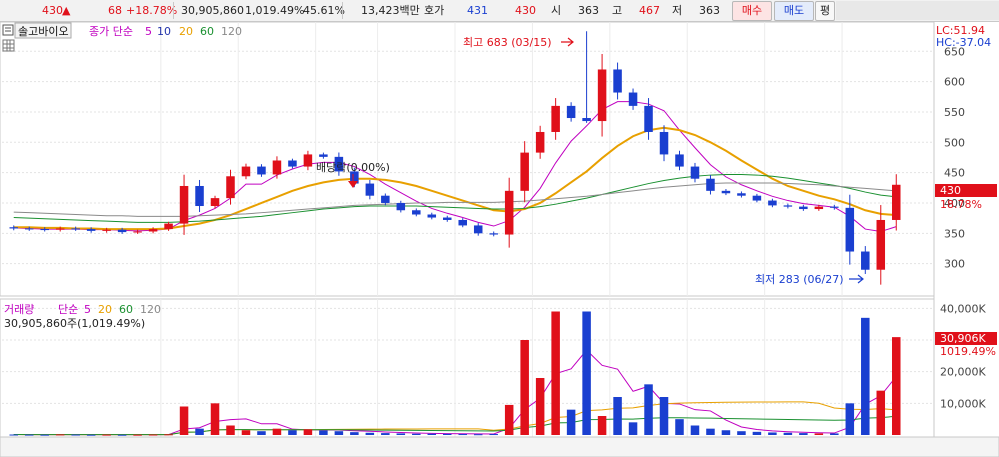 The width and height of the screenshot is (999, 457). I want to click on volume-tick-label: 10,000K, so click(963, 403).